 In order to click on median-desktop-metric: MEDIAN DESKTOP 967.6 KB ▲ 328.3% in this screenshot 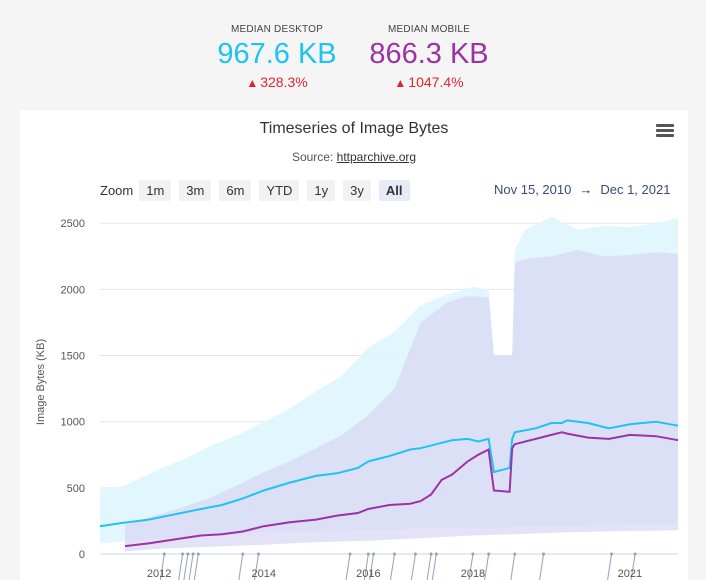, I will do `click(277, 57)`.